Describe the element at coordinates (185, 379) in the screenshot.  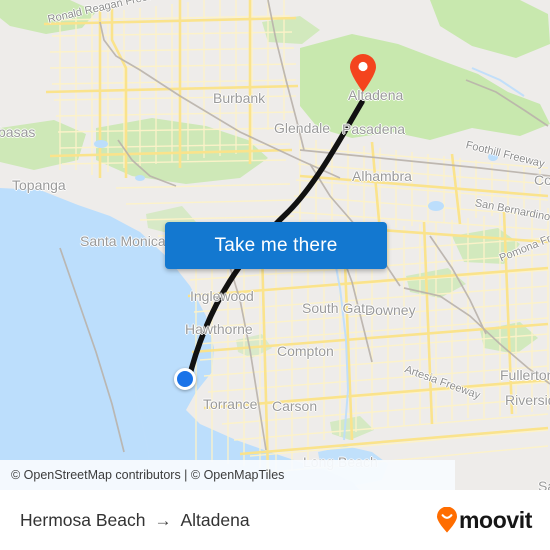
I see `origin-marker` at that location.